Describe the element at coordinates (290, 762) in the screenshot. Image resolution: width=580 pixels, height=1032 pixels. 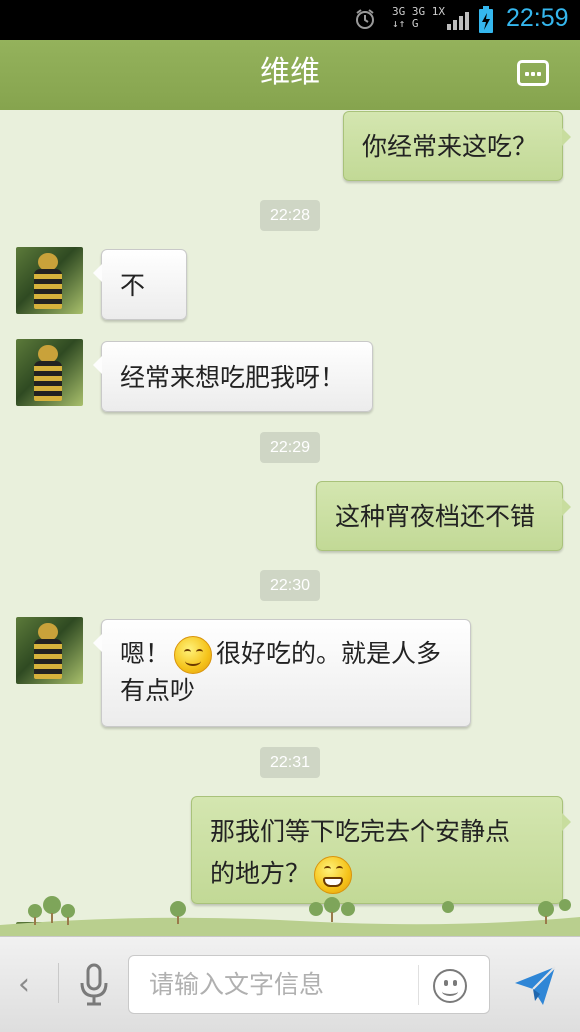
I see `timestamp: 22:31` at that location.